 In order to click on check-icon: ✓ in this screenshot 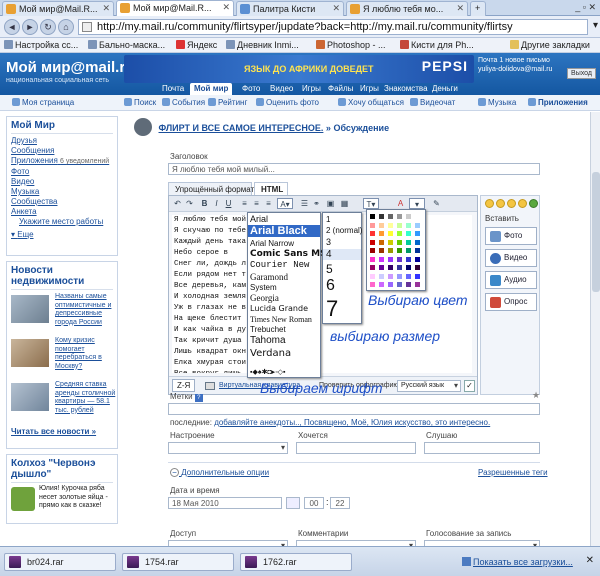, I will do `click(469, 386)`.